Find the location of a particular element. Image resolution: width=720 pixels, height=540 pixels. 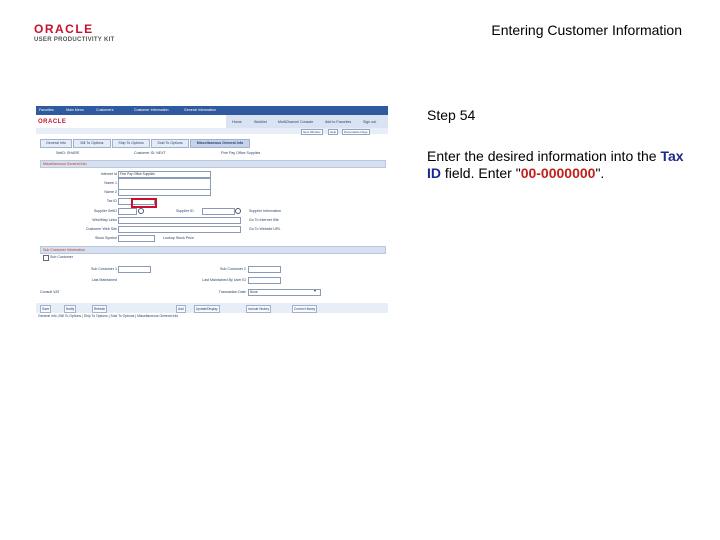

internet-id-label: Internet Id is located at coordinates (108, 174).